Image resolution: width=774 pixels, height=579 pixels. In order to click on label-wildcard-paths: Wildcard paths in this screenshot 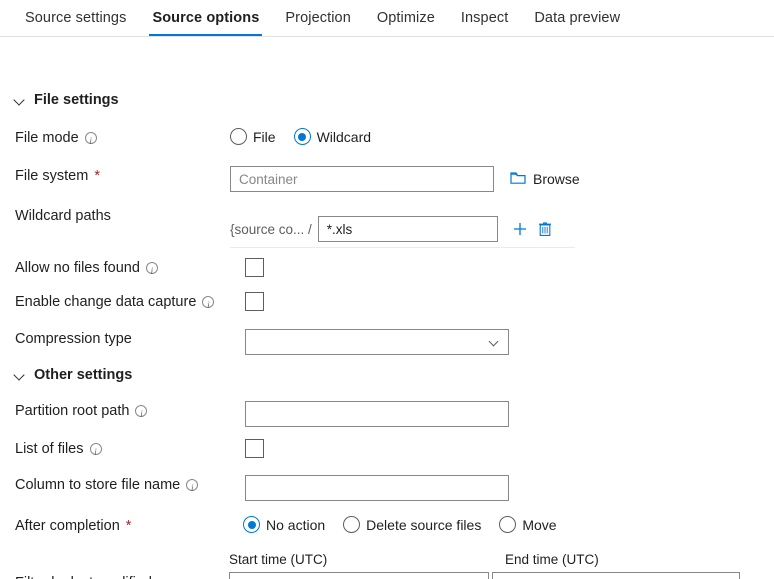, I will do `click(122, 216)`.